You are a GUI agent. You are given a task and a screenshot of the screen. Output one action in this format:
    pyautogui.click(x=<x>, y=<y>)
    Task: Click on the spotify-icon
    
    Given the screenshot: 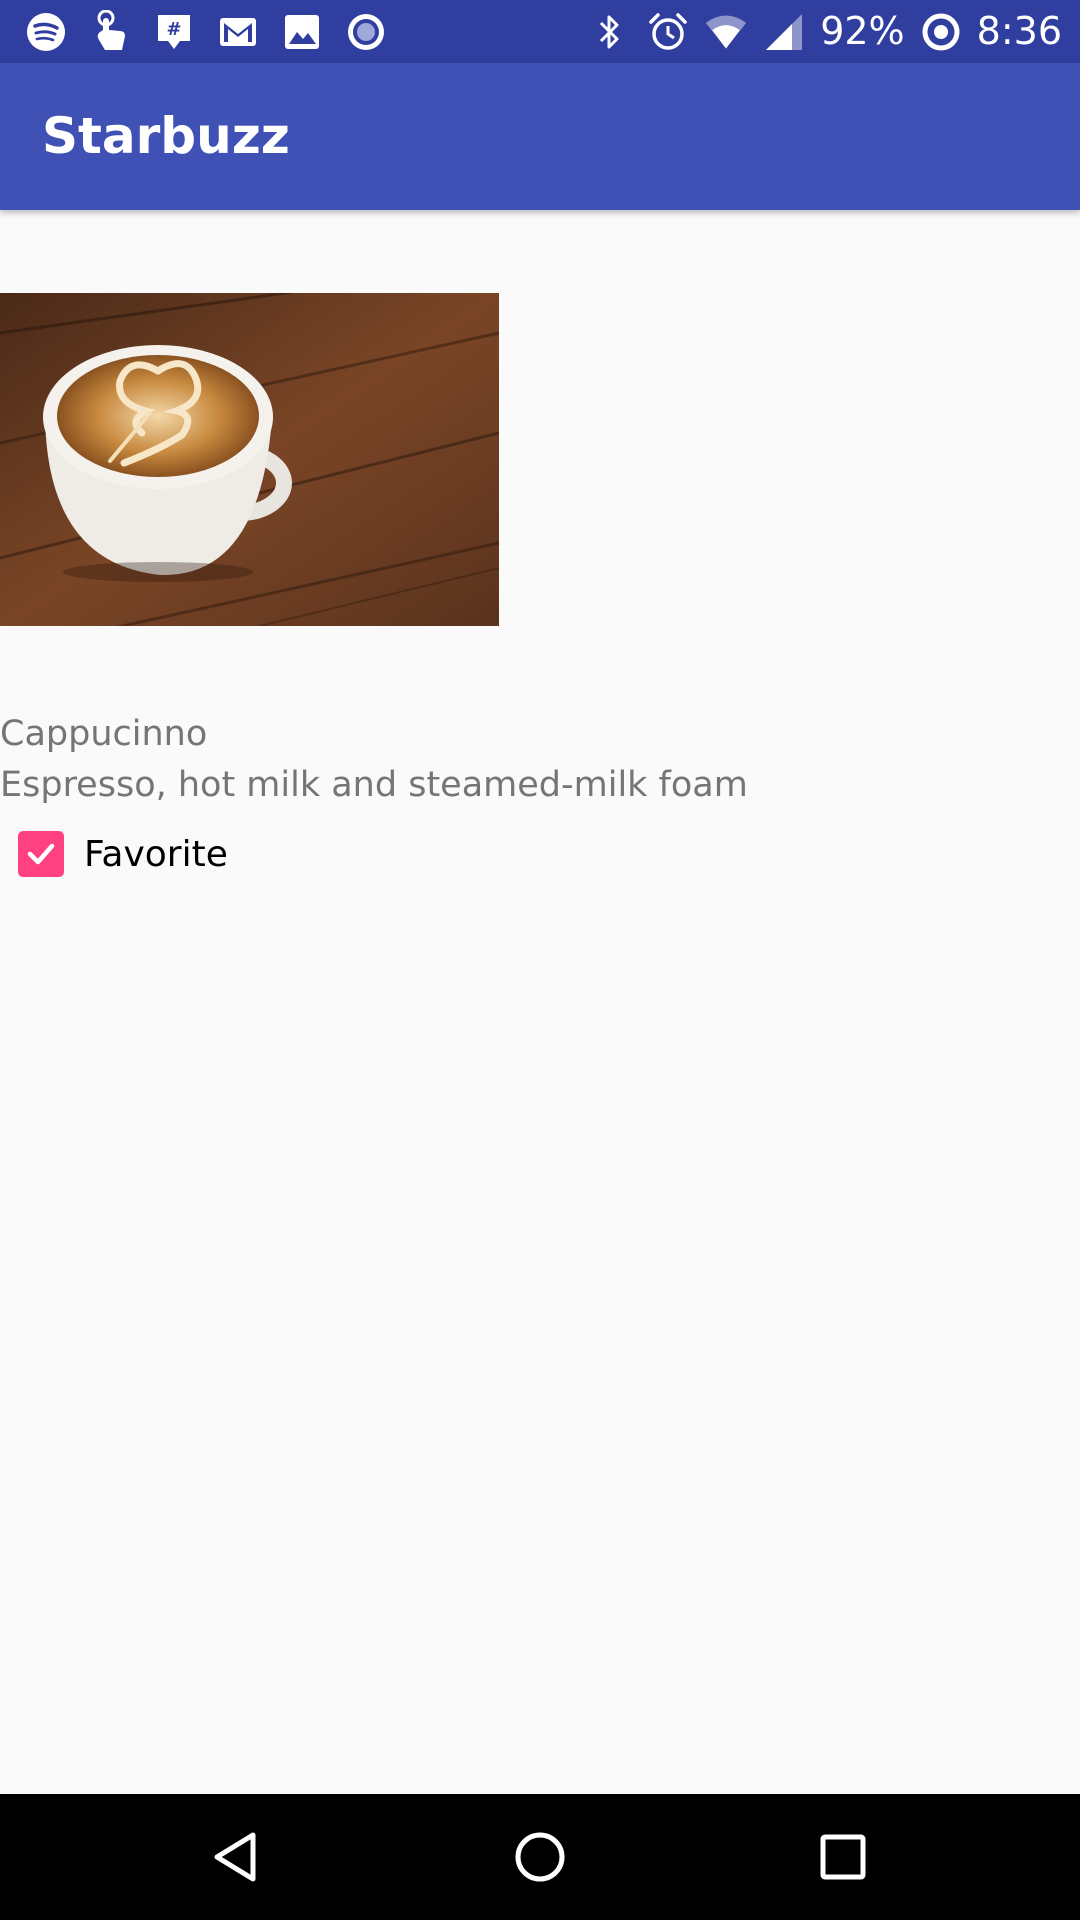 What is the action you would take?
    pyautogui.click(x=46, y=32)
    